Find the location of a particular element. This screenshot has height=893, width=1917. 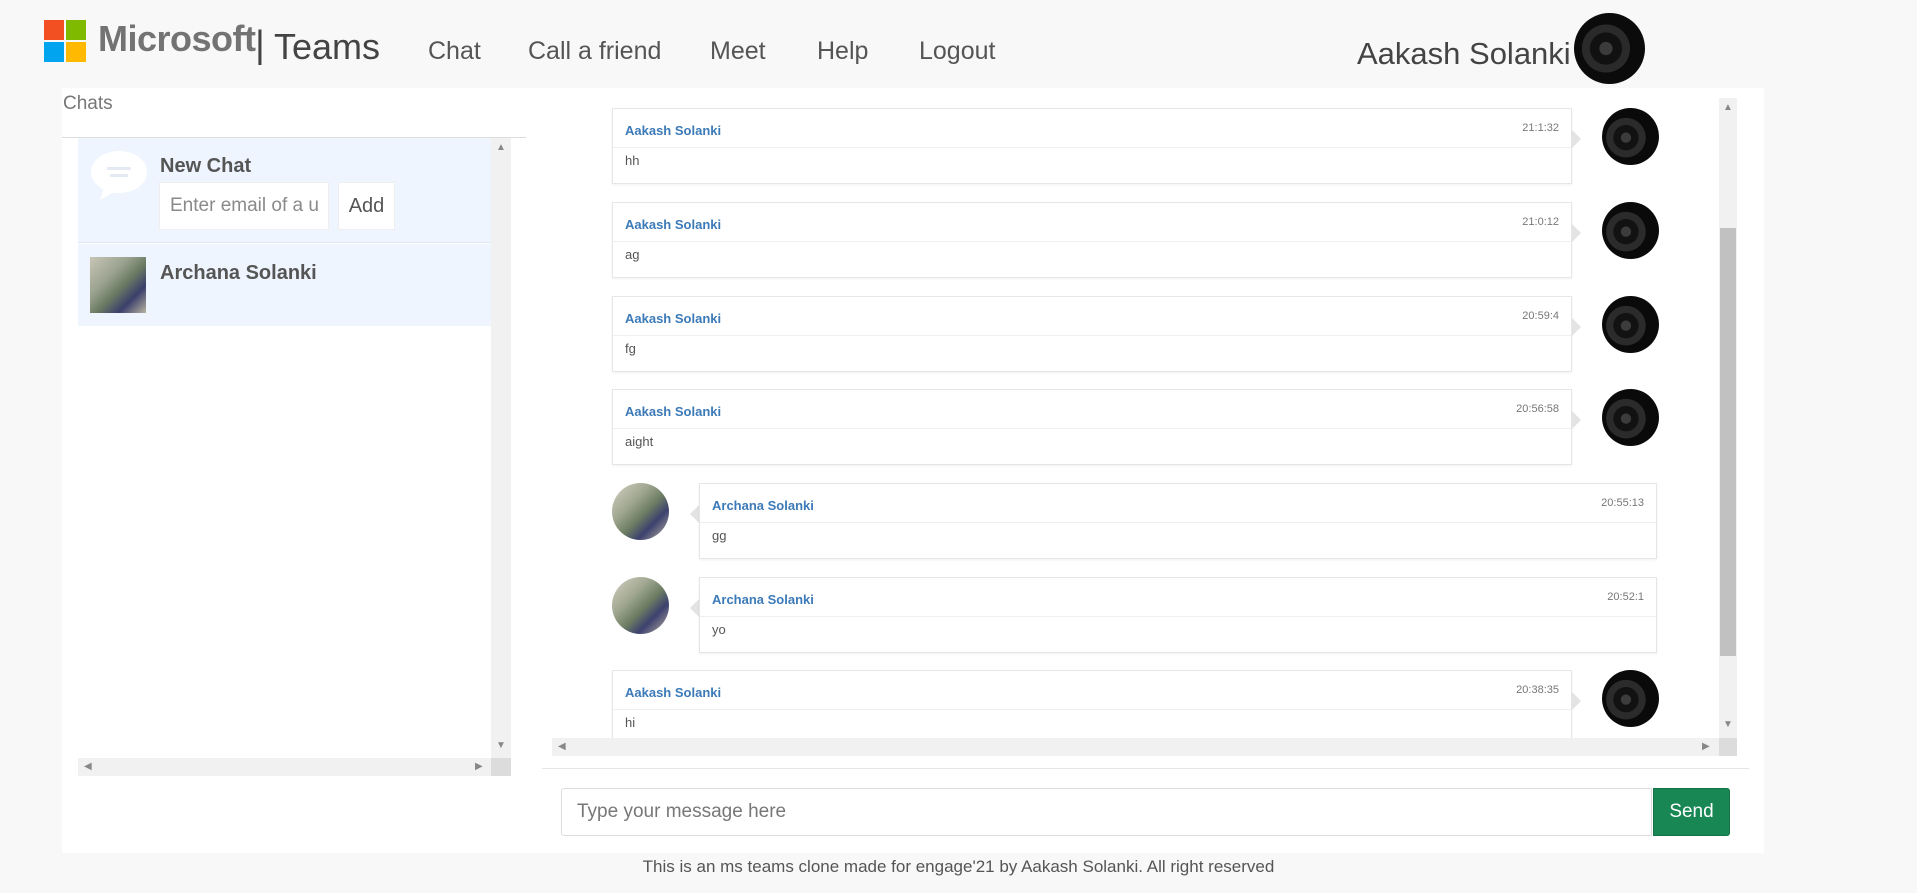

message-text: gg is located at coordinates (719, 535).